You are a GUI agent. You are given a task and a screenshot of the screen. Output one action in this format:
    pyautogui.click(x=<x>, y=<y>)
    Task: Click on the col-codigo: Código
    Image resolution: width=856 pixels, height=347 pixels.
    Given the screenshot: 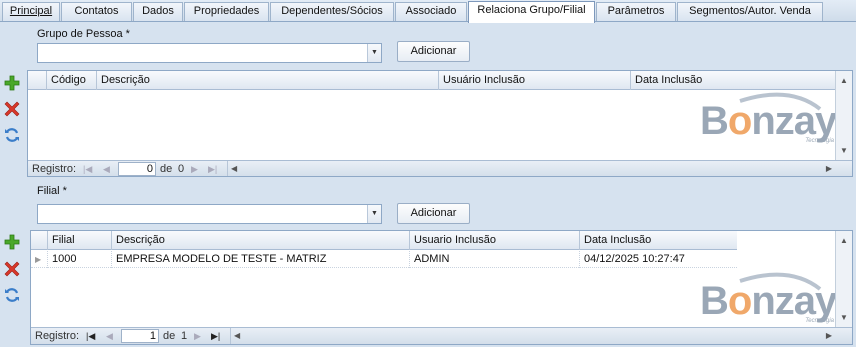 What is the action you would take?
    pyautogui.click(x=71, y=80)
    